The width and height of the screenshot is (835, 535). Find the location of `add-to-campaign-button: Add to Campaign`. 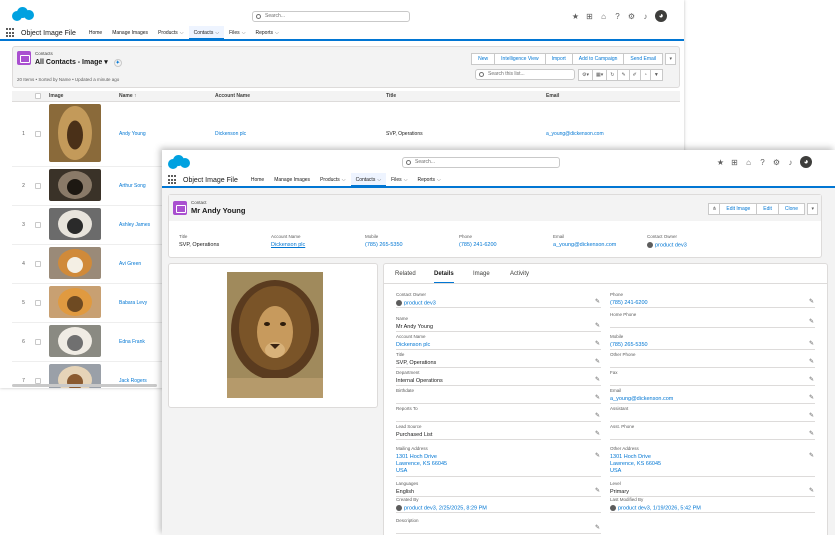

add-to-campaign-button: Add to Campaign is located at coordinates (598, 59).